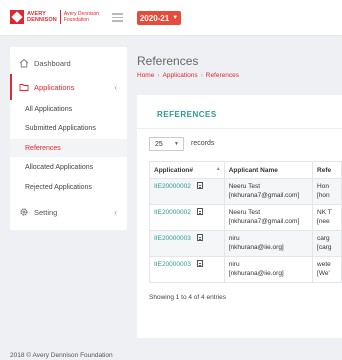 The image size is (342, 360). What do you see at coordinates (43, 148) in the screenshot?
I see `sidebar-subitem-references: References` at bounding box center [43, 148].